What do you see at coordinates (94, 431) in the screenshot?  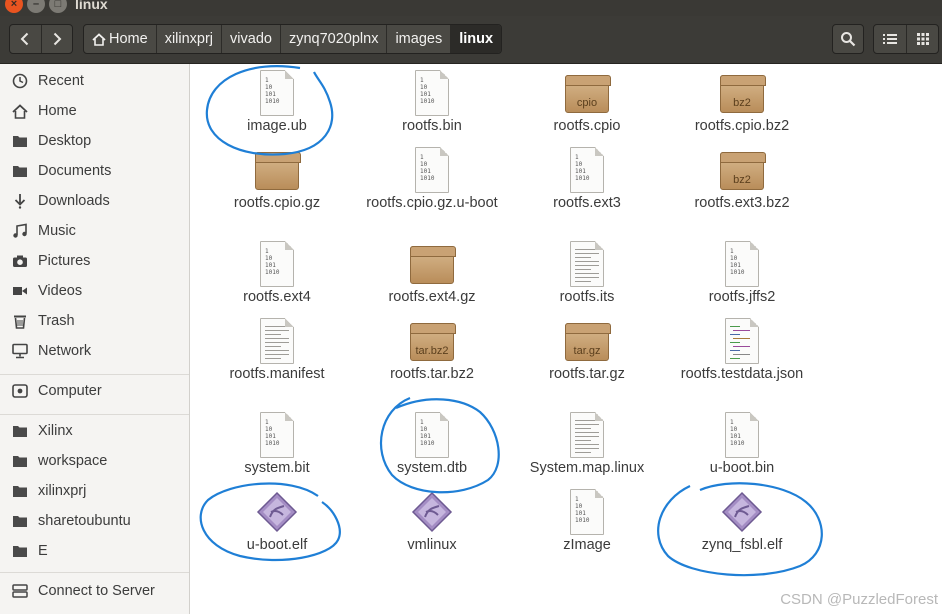 I see `sidebar-item-xilinx: Xilinx` at bounding box center [94, 431].